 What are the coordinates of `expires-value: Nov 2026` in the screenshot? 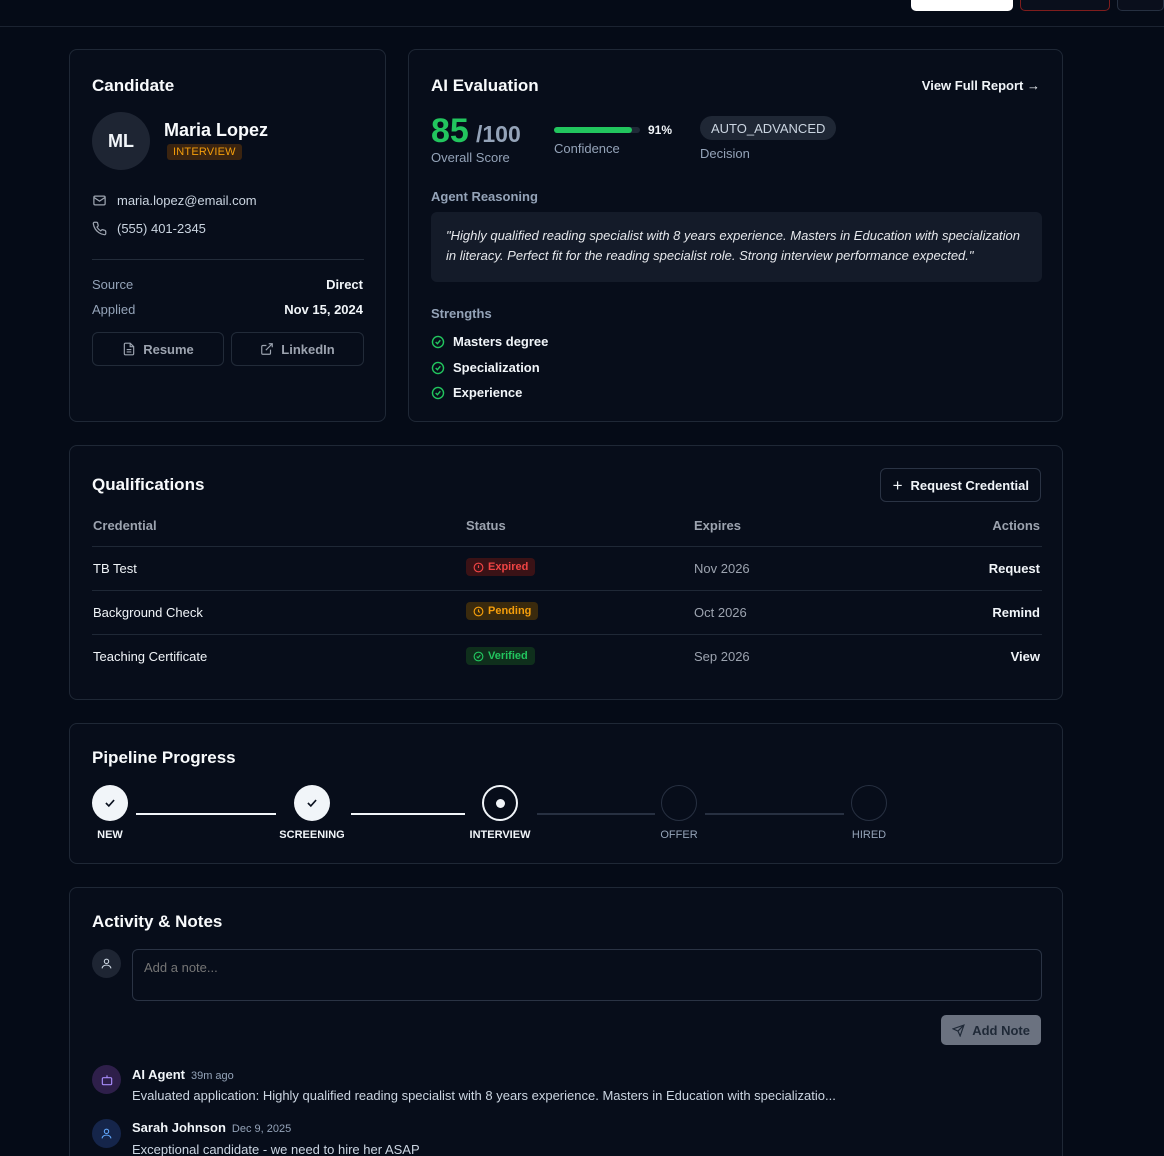 It's located at (722, 568).